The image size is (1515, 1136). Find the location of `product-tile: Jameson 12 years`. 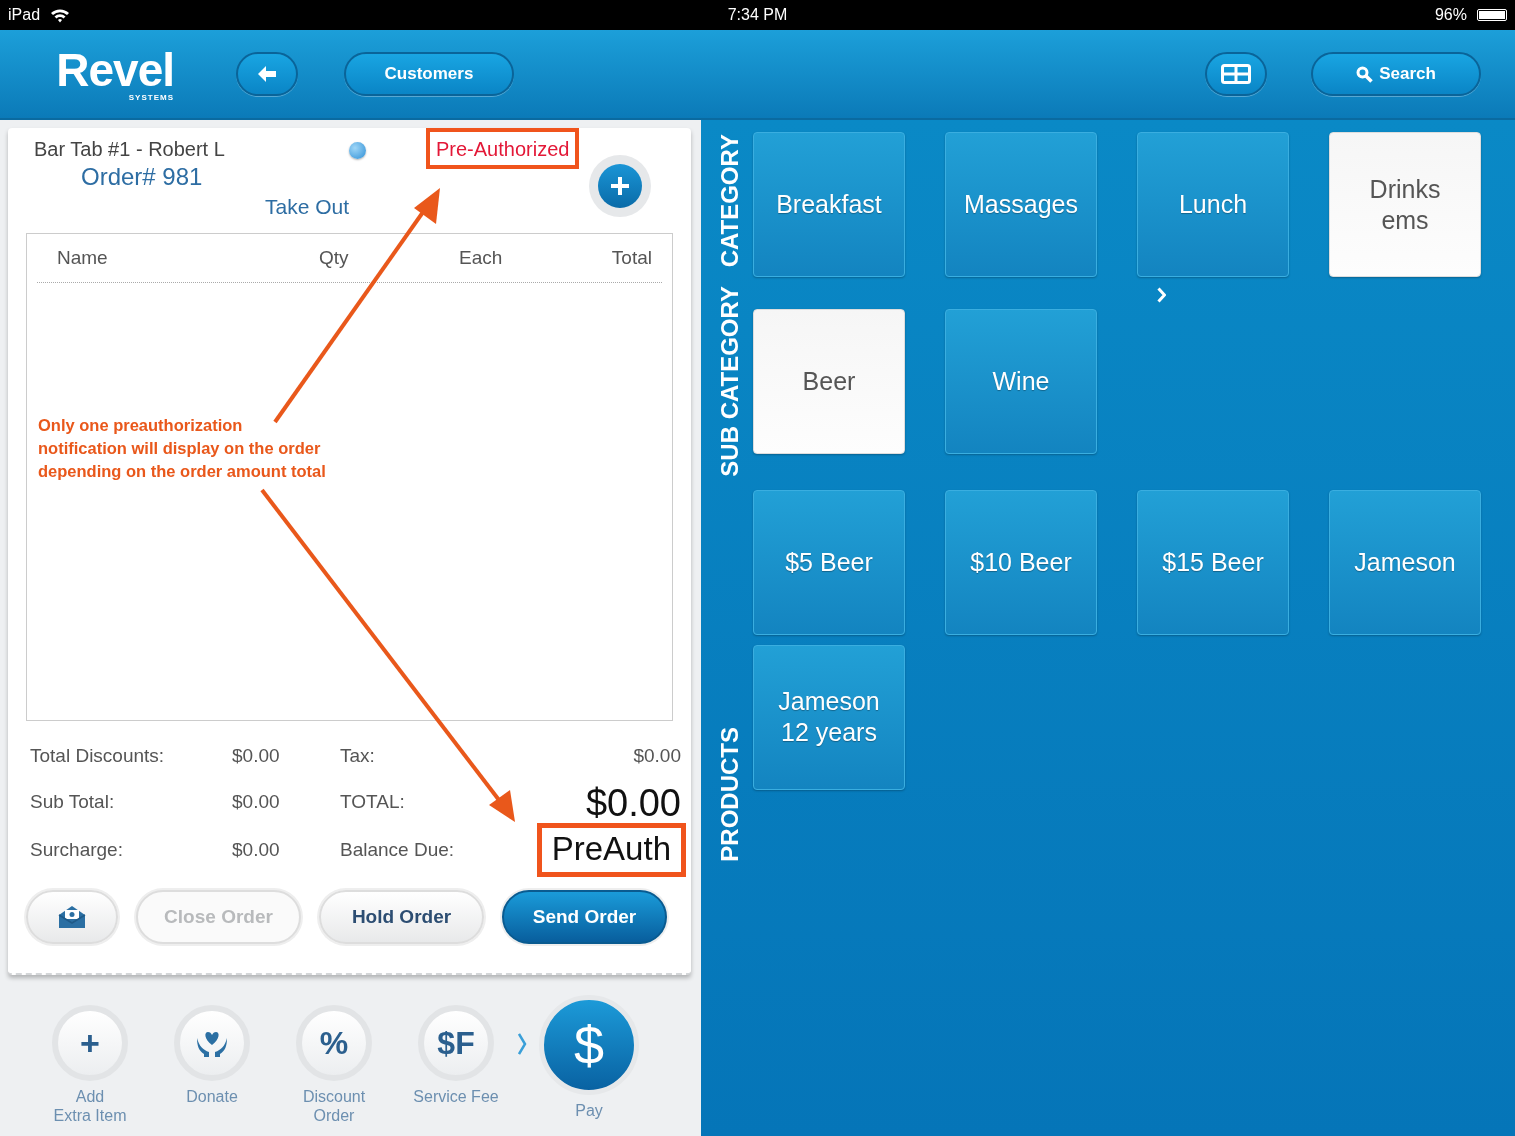

product-tile: Jameson 12 years is located at coordinates (829, 717).